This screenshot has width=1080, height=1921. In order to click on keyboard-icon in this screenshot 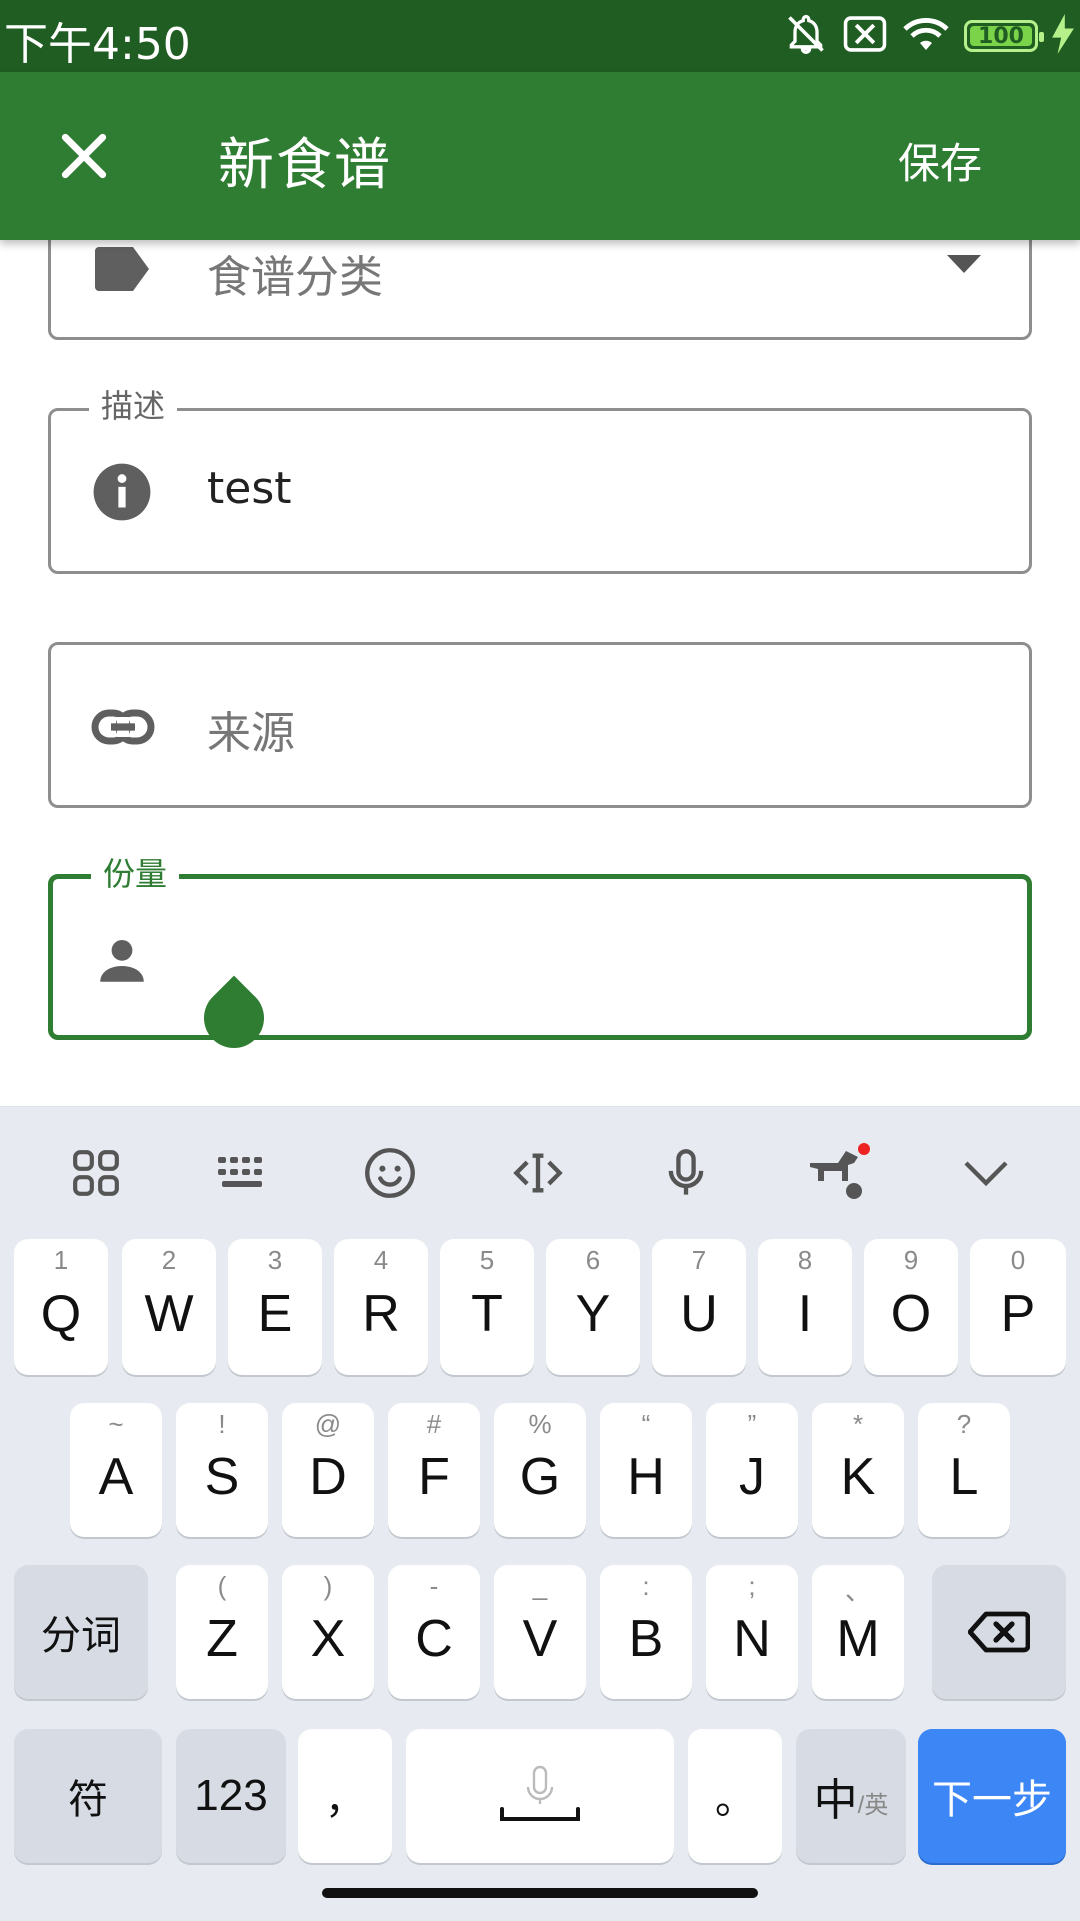, I will do `click(242, 1173)`.